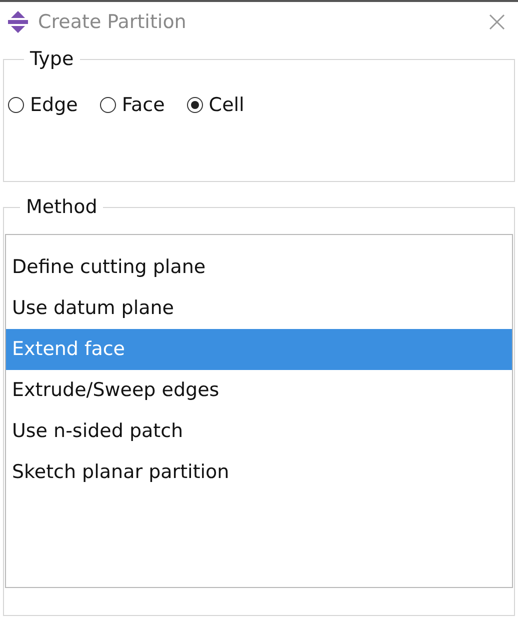  Describe the element at coordinates (497, 22) in the screenshot. I see `close-icon` at that location.